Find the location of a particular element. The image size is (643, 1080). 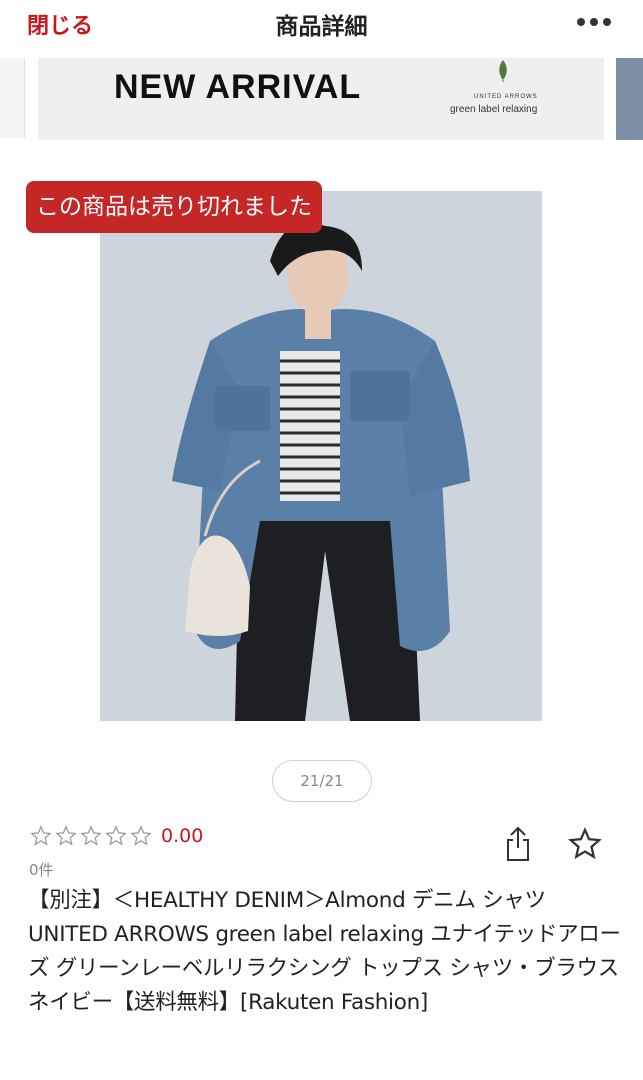

review-count: 0件 is located at coordinates (41, 869).